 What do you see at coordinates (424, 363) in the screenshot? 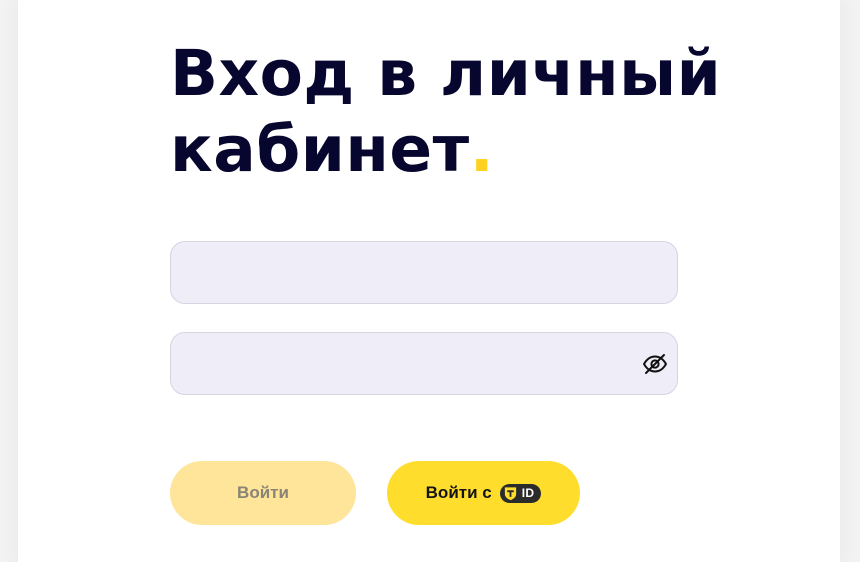
I see `password-input` at bounding box center [424, 363].